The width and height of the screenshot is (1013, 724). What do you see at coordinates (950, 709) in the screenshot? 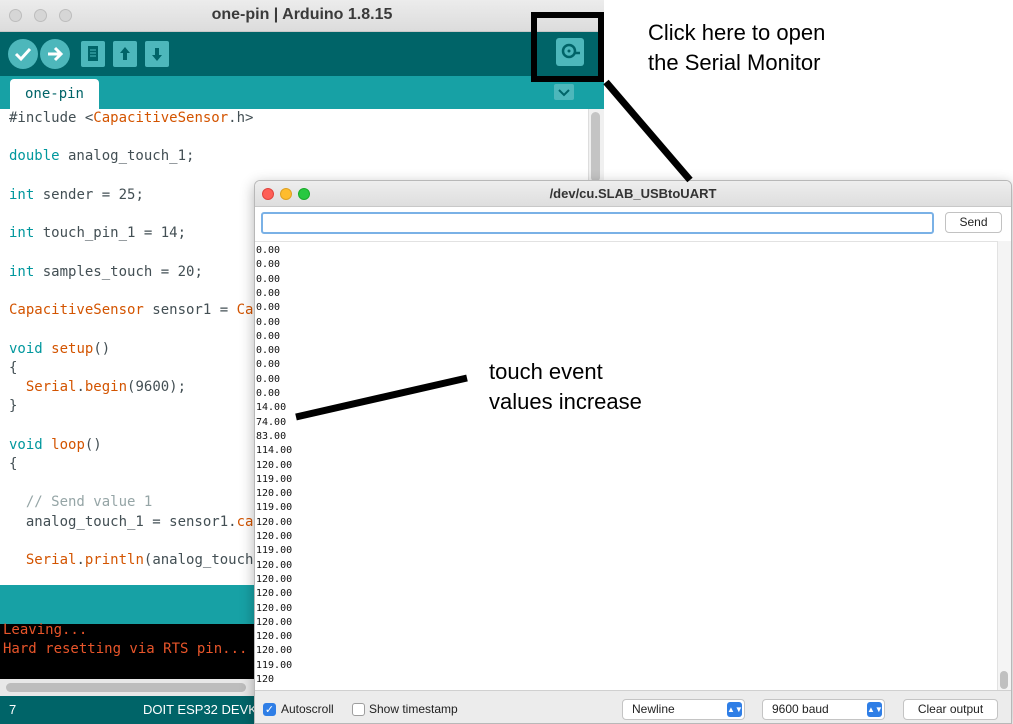
I see `clear-output-button: Clear output` at bounding box center [950, 709].